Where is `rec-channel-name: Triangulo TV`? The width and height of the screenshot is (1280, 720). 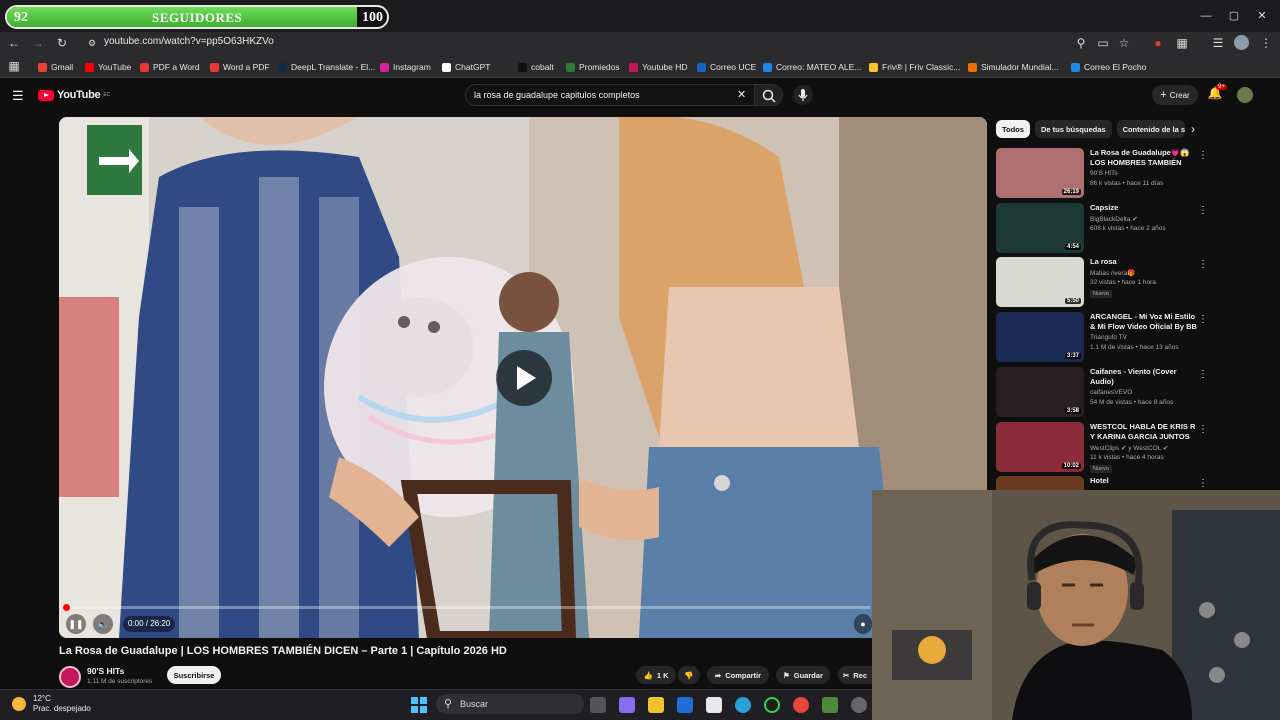 rec-channel-name: Triangulo TV is located at coordinates (1108, 337).